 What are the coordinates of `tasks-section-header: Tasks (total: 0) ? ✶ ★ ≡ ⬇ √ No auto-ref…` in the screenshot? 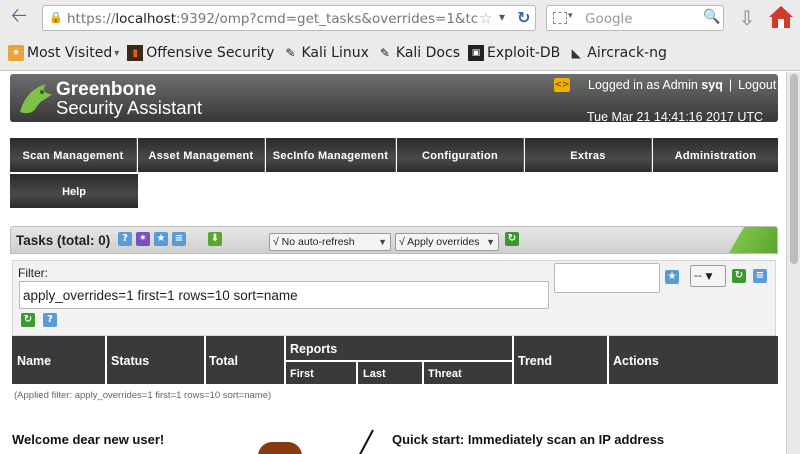 It's located at (394, 240).